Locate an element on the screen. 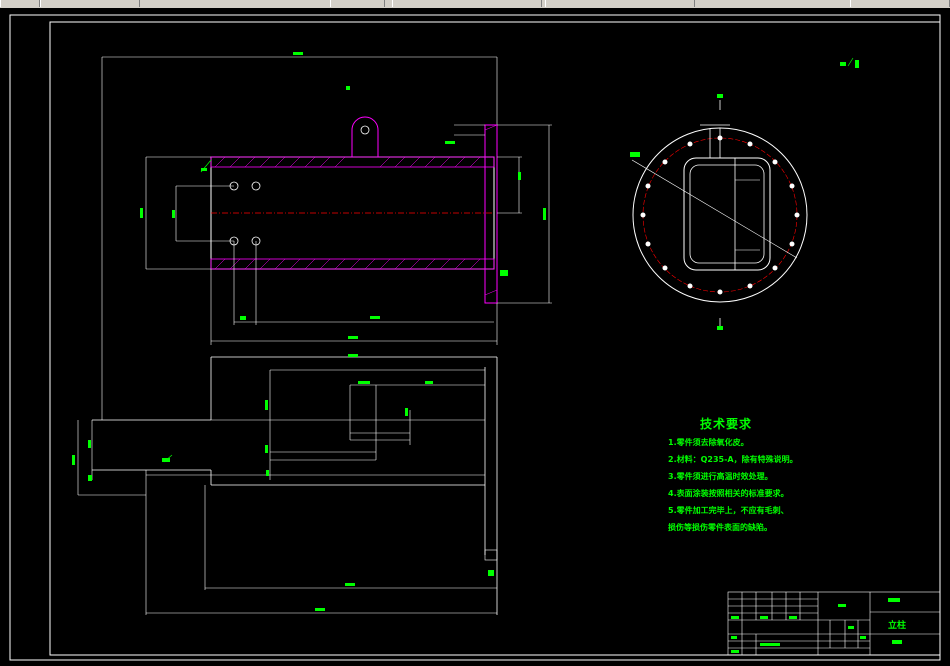 This screenshot has height=666, width=950. tech-requirement-item: 2.材料：Q235-A，除有特殊说明。 is located at coordinates (733, 459).